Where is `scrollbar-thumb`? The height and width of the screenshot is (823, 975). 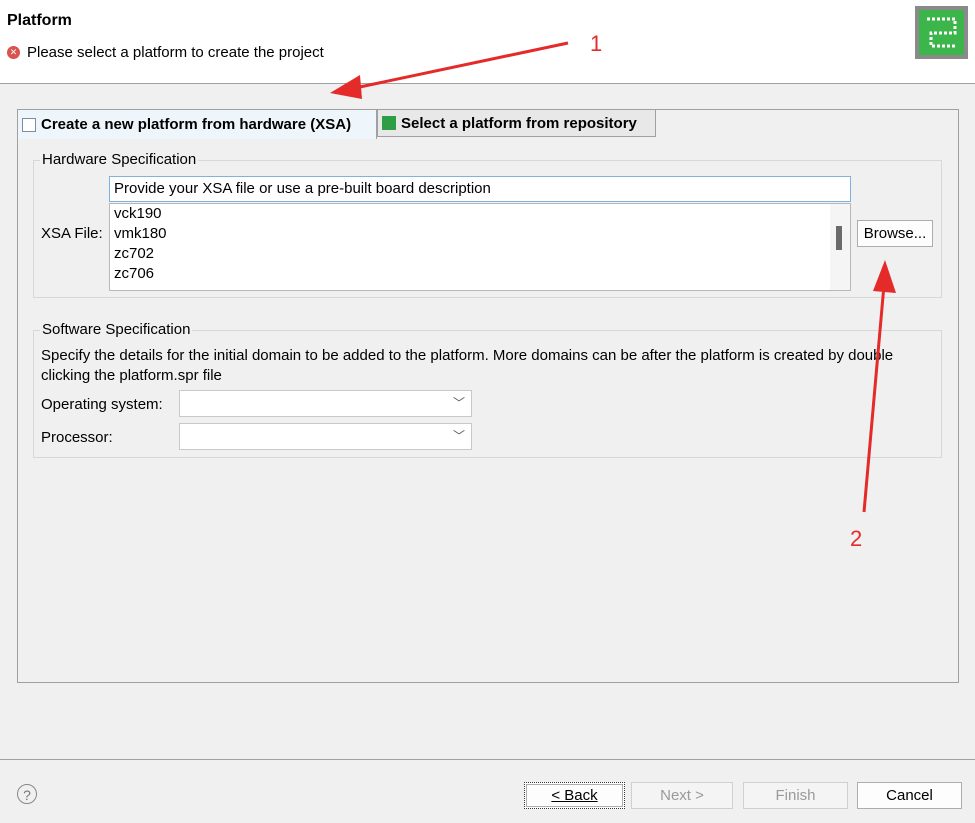 scrollbar-thumb is located at coordinates (839, 238).